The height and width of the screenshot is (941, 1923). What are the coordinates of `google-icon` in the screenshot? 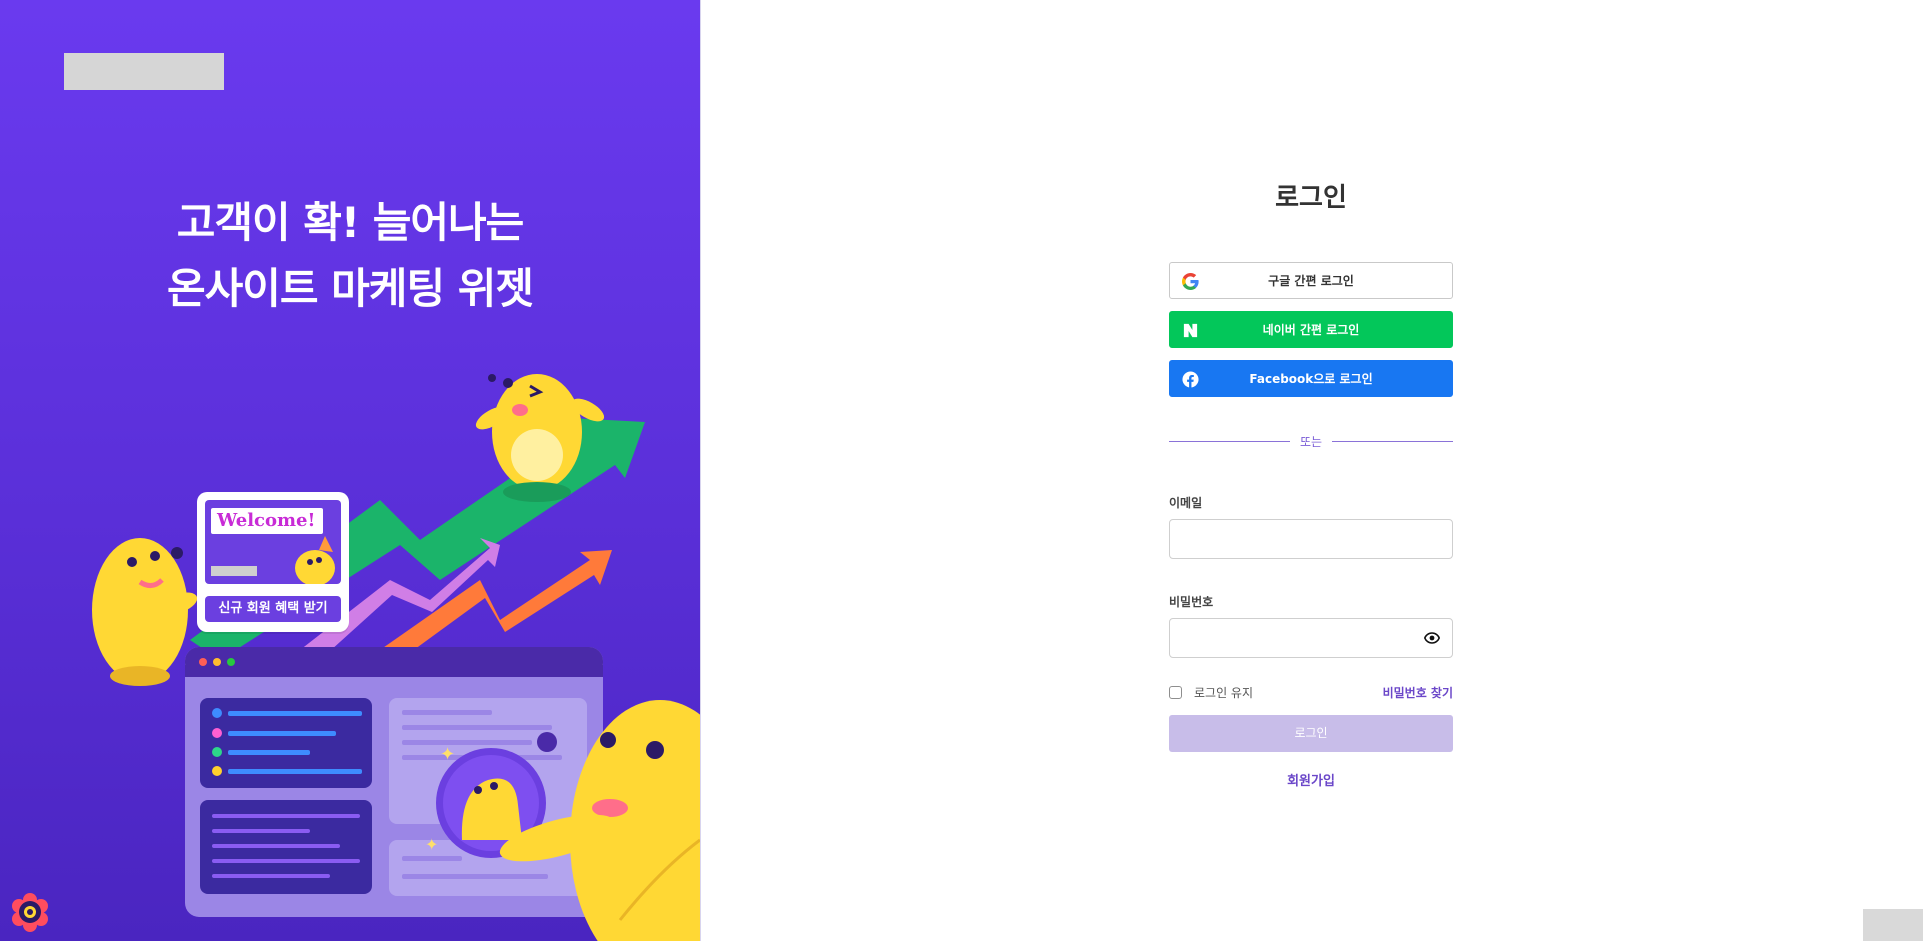 It's located at (1190, 281).